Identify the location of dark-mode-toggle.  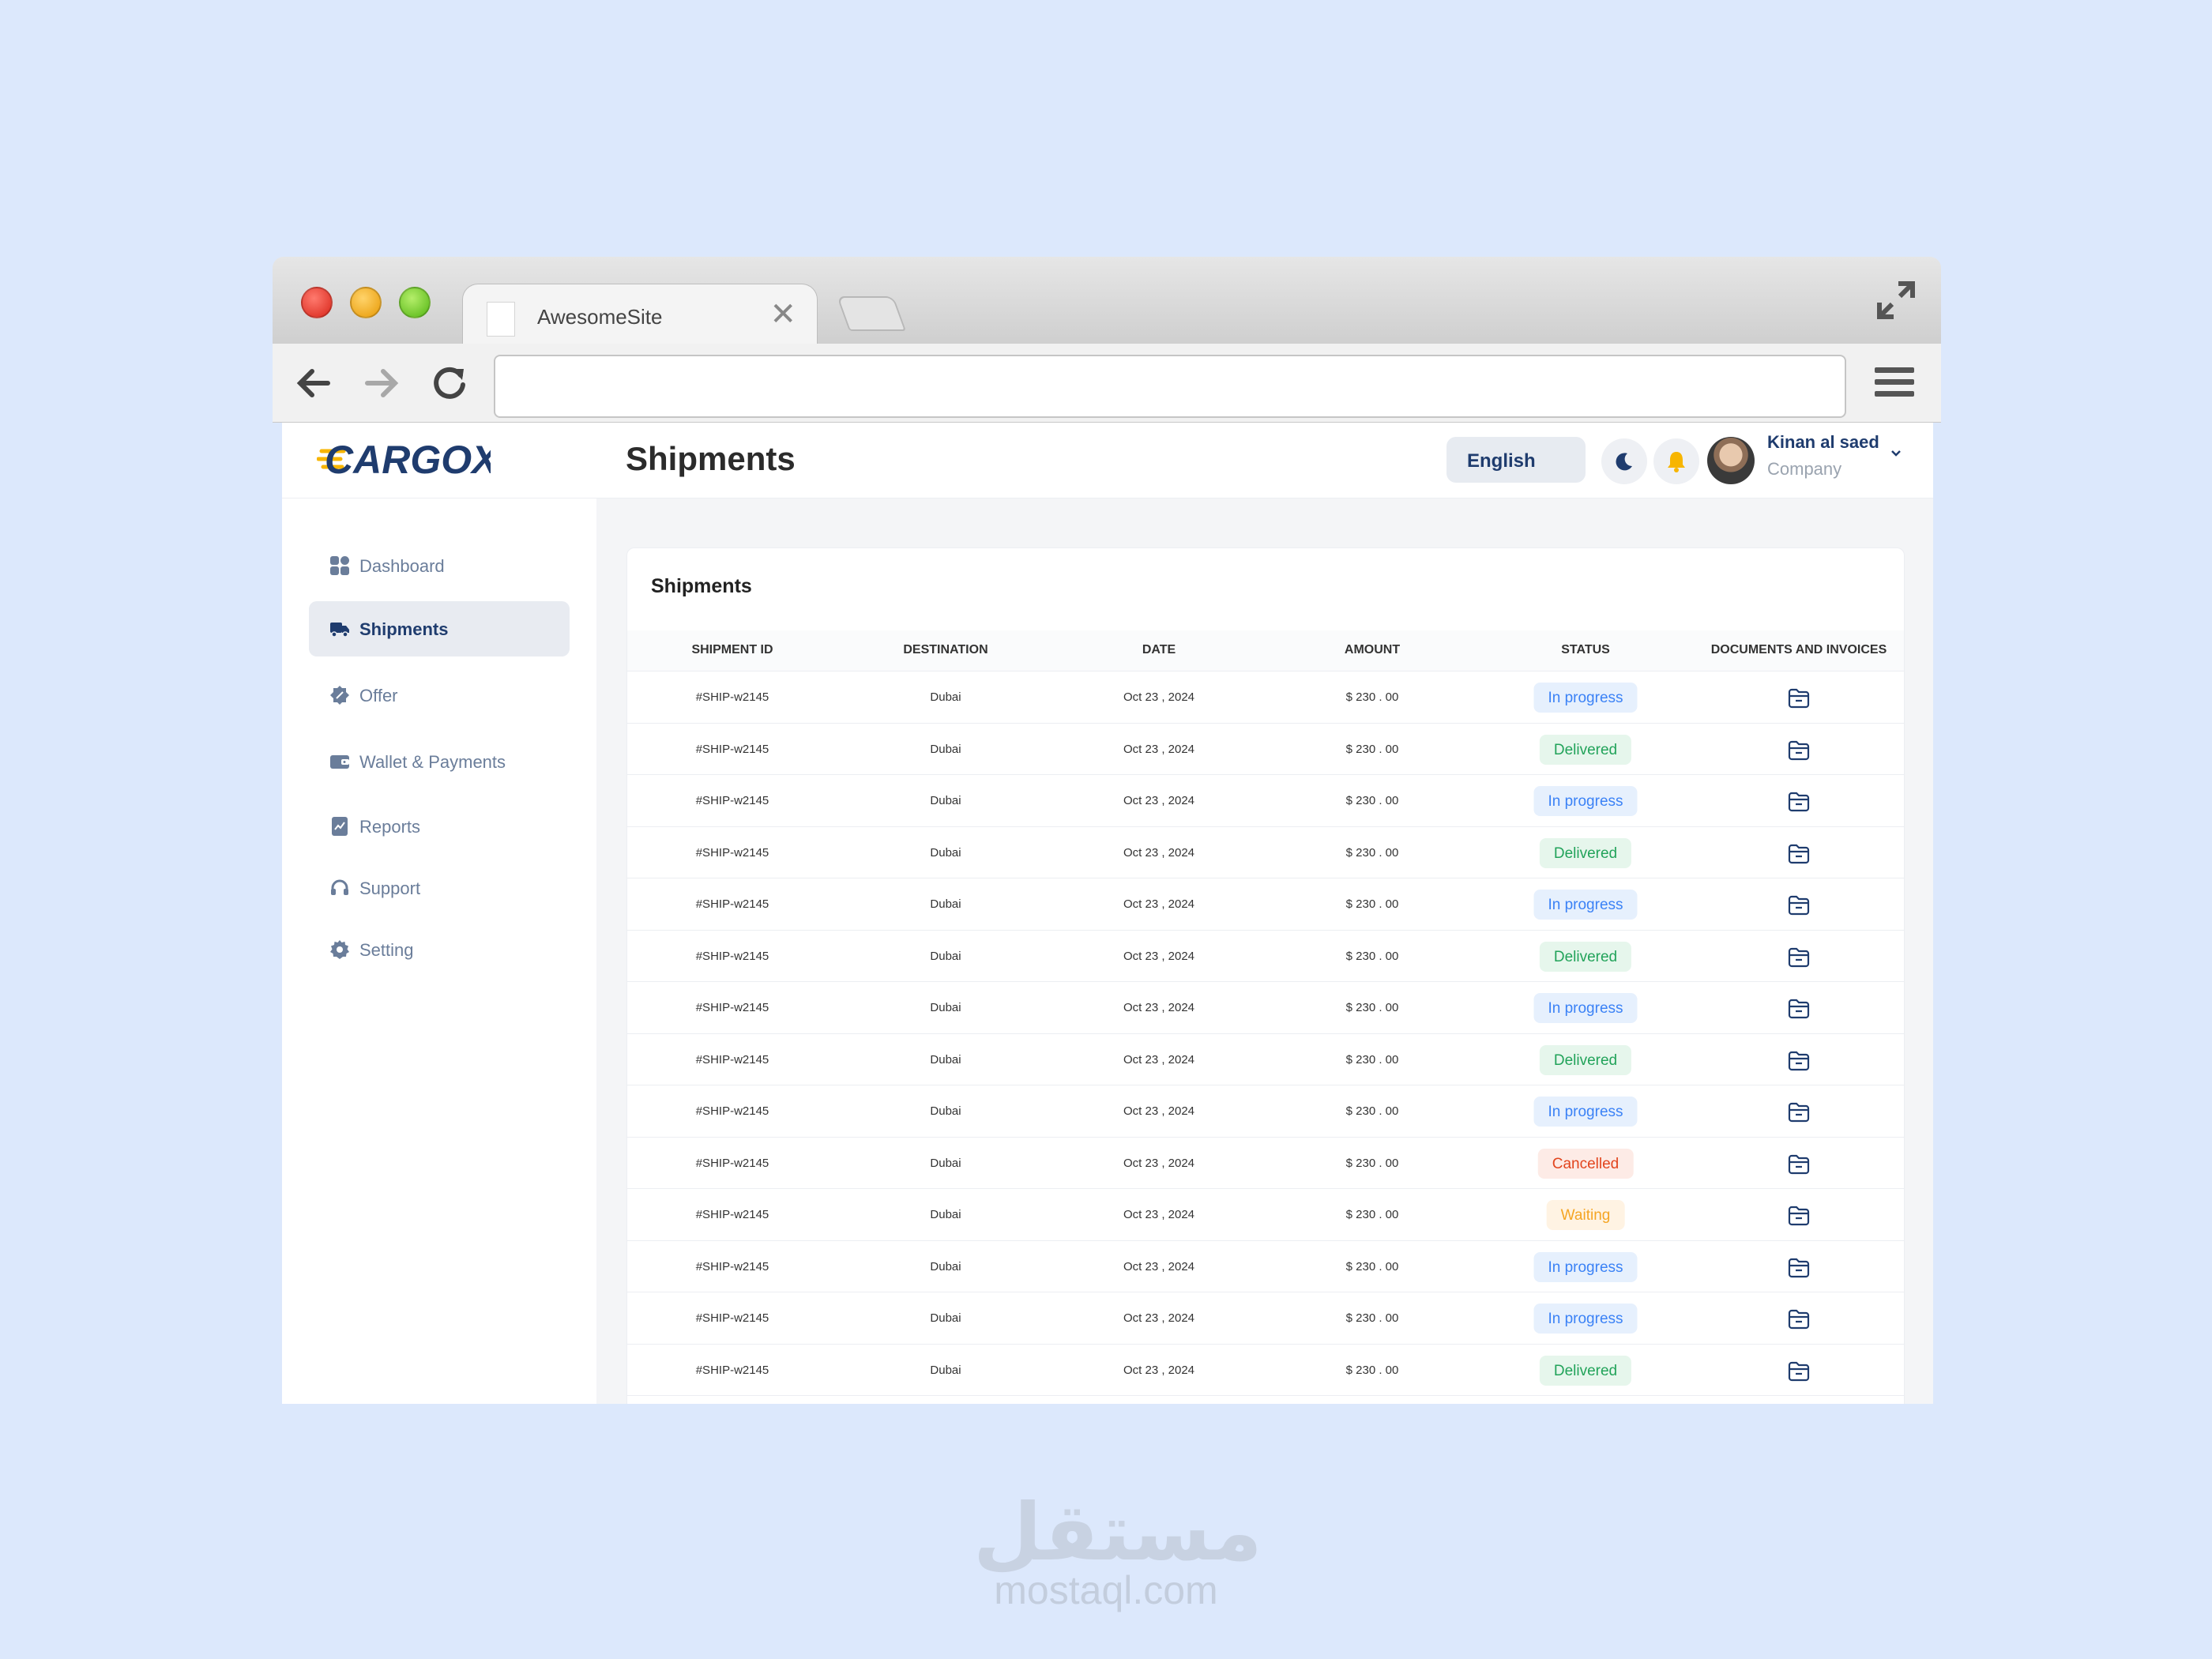
(1624, 461).